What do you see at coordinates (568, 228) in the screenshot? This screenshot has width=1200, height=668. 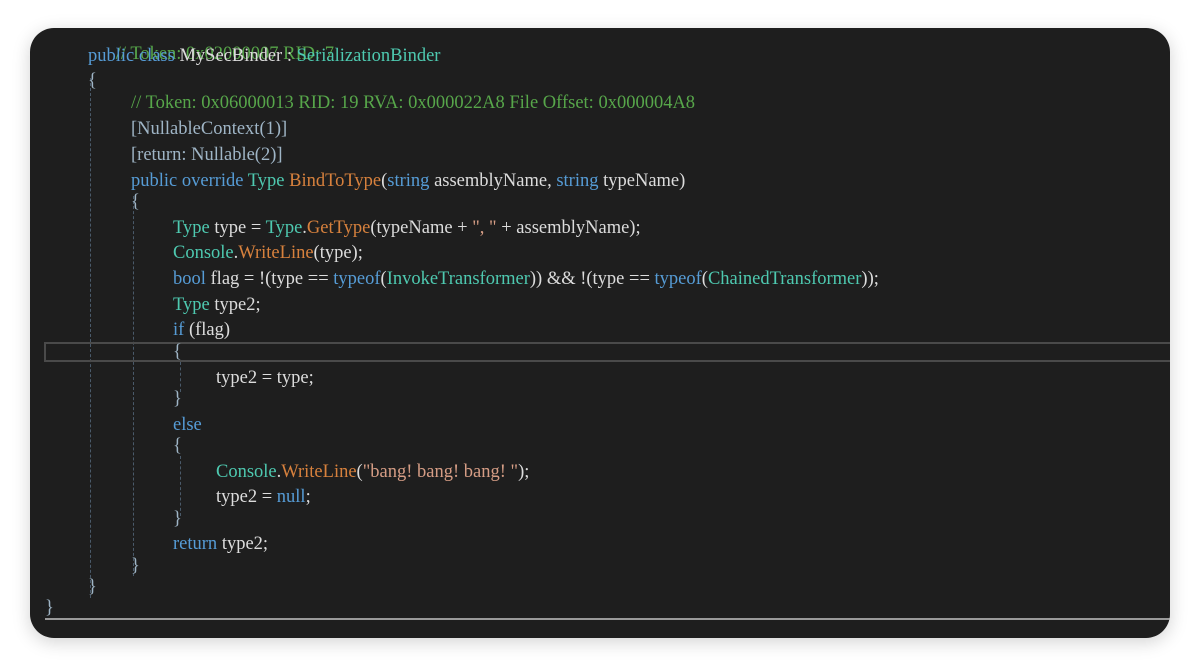 I see `code-text: + assemblyName);` at bounding box center [568, 228].